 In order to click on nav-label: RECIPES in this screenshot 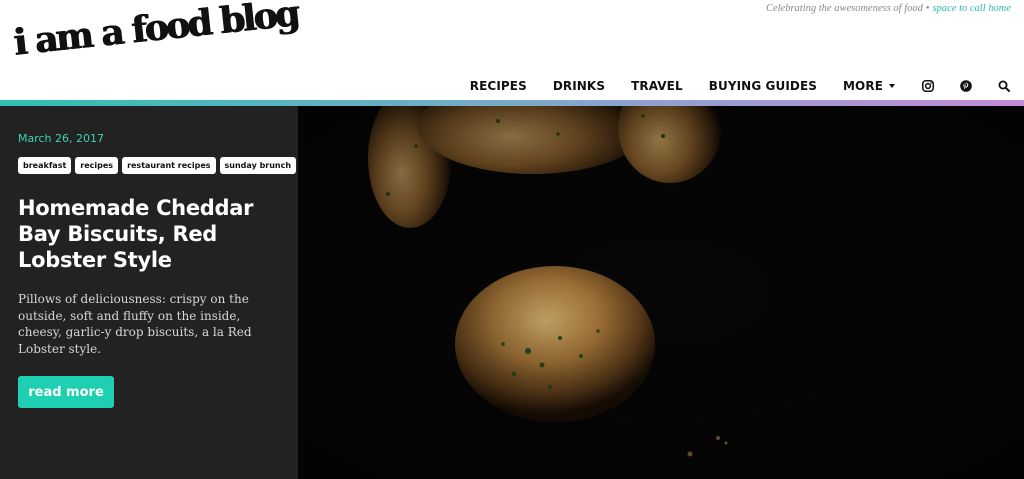, I will do `click(498, 86)`.